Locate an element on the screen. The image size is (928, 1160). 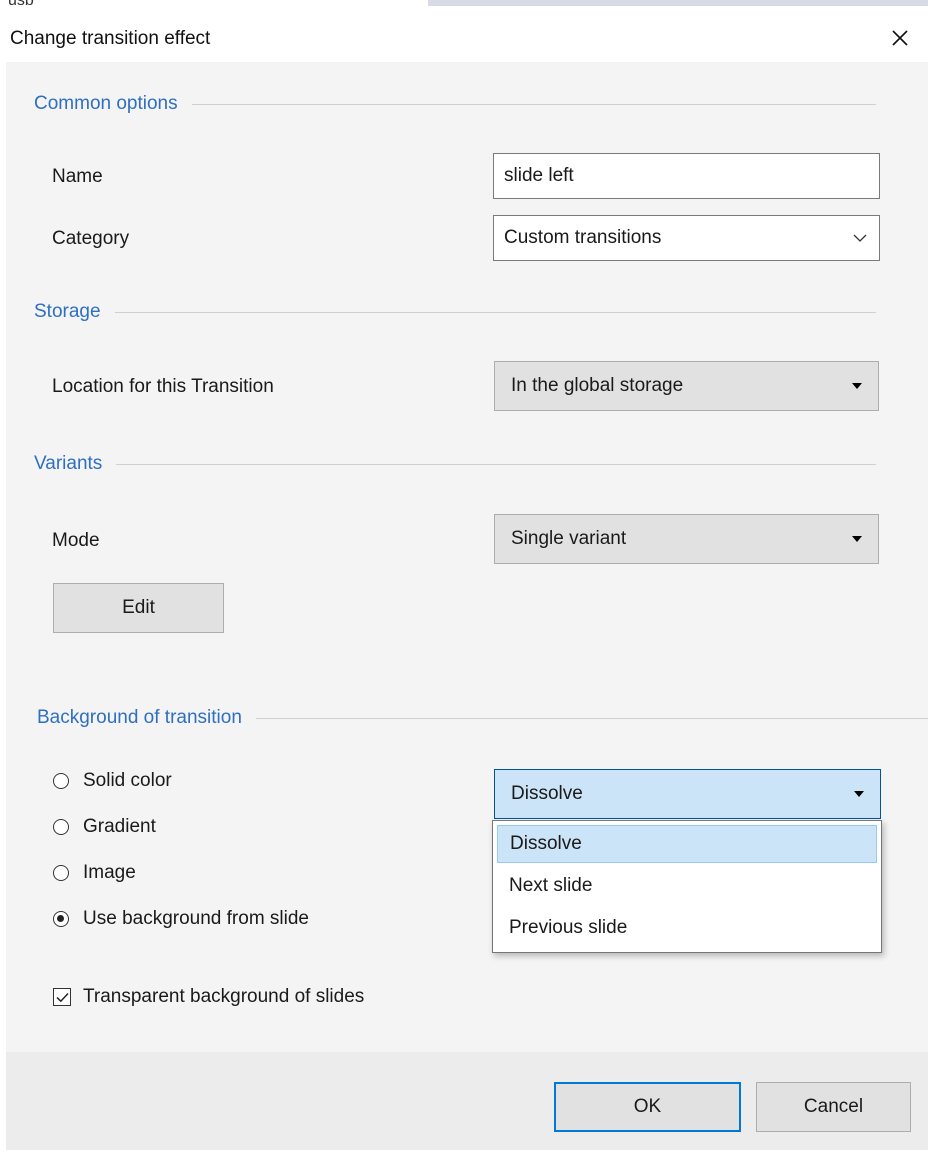
dropdown-option-previous-slide: Previous slide is located at coordinates (687, 928).